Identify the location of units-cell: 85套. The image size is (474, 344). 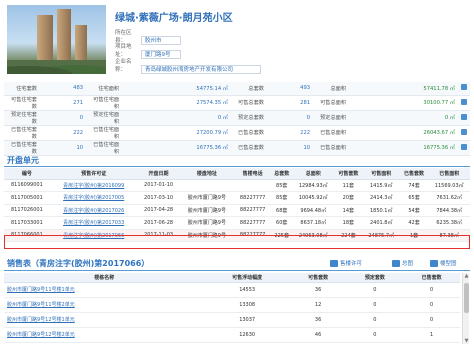
(281, 198).